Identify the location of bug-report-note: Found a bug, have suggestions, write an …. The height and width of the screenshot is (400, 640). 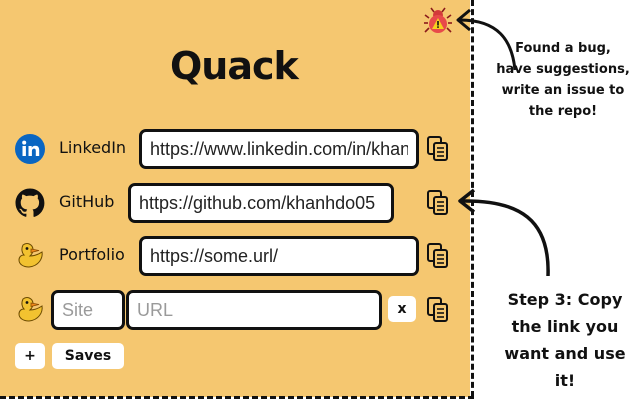
(563, 80).